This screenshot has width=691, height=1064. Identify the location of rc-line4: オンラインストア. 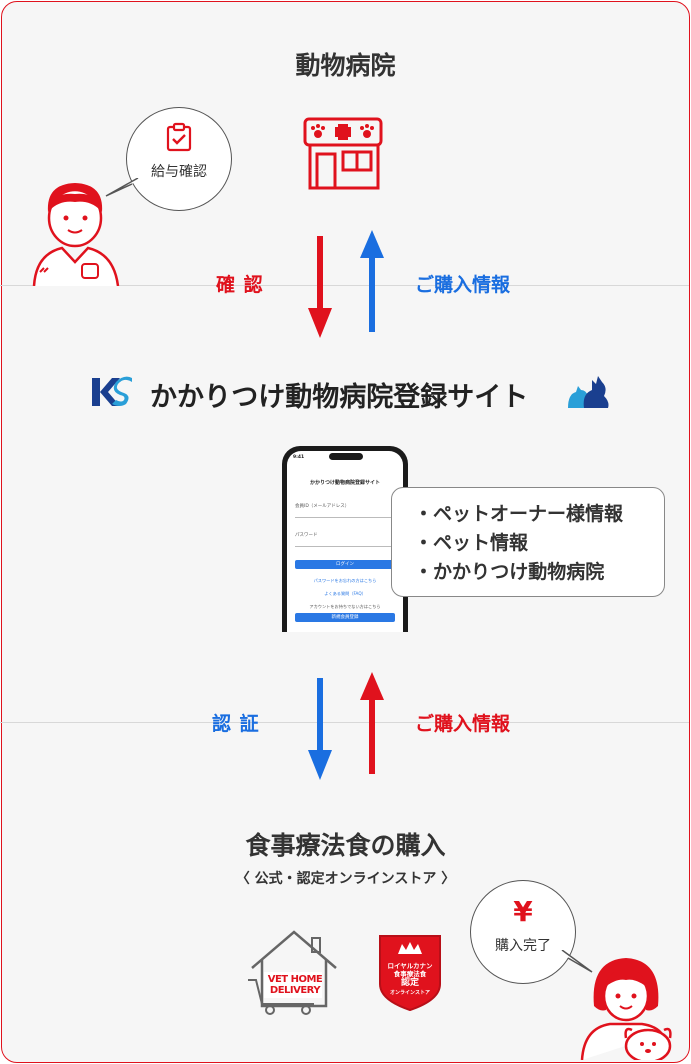
(410, 993).